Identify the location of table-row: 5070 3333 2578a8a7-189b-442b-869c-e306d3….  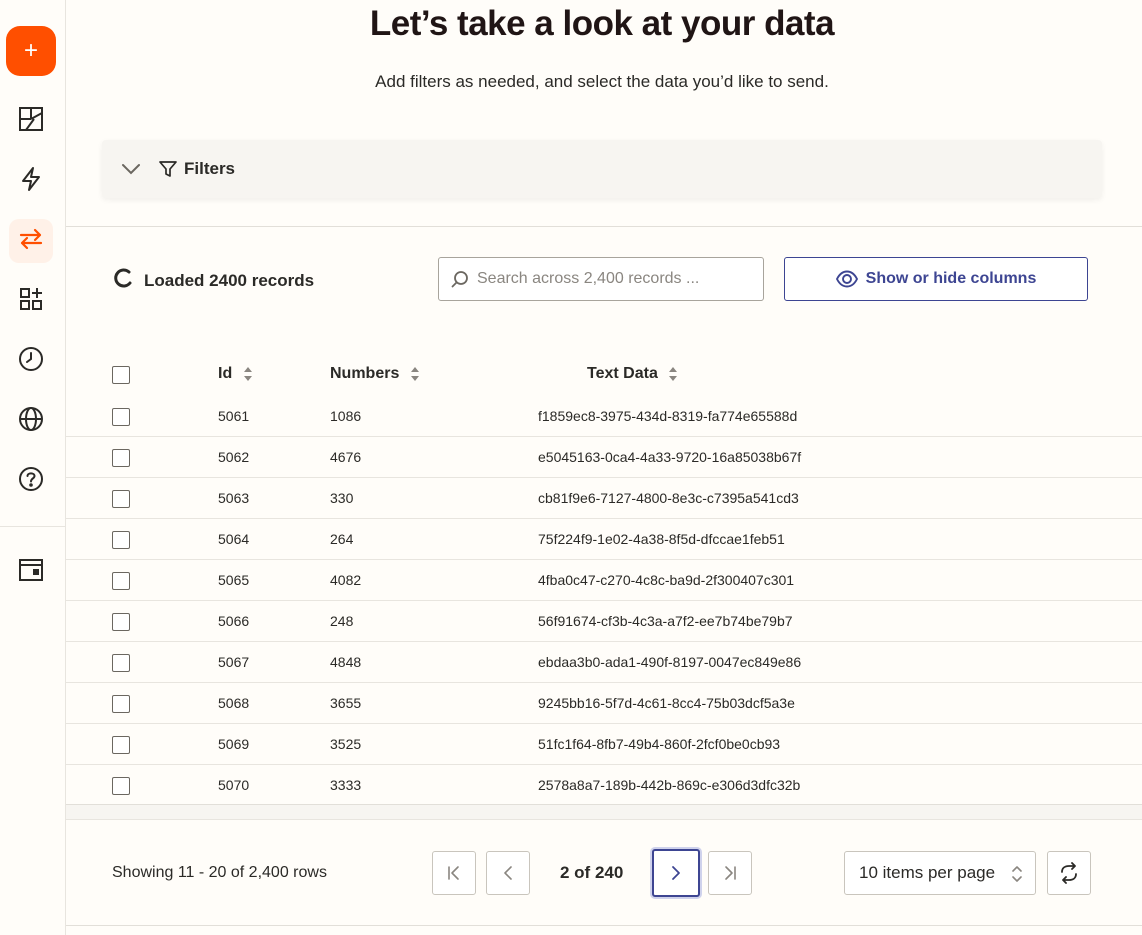
(604, 785).